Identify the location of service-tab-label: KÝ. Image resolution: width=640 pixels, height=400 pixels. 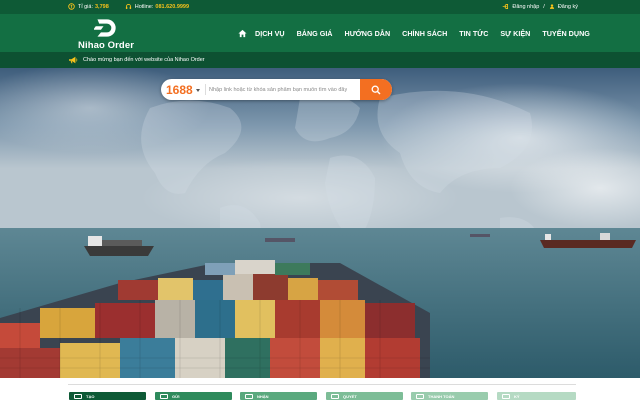
(517, 396).